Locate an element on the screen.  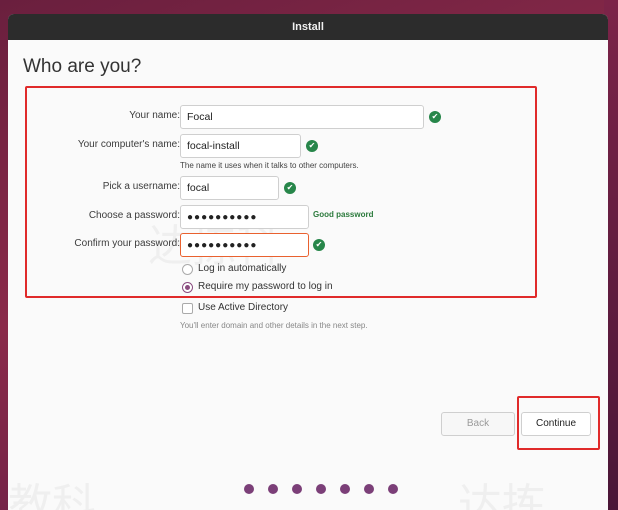
name-row: Your name: ✔ is located at coordinates (308, 117).